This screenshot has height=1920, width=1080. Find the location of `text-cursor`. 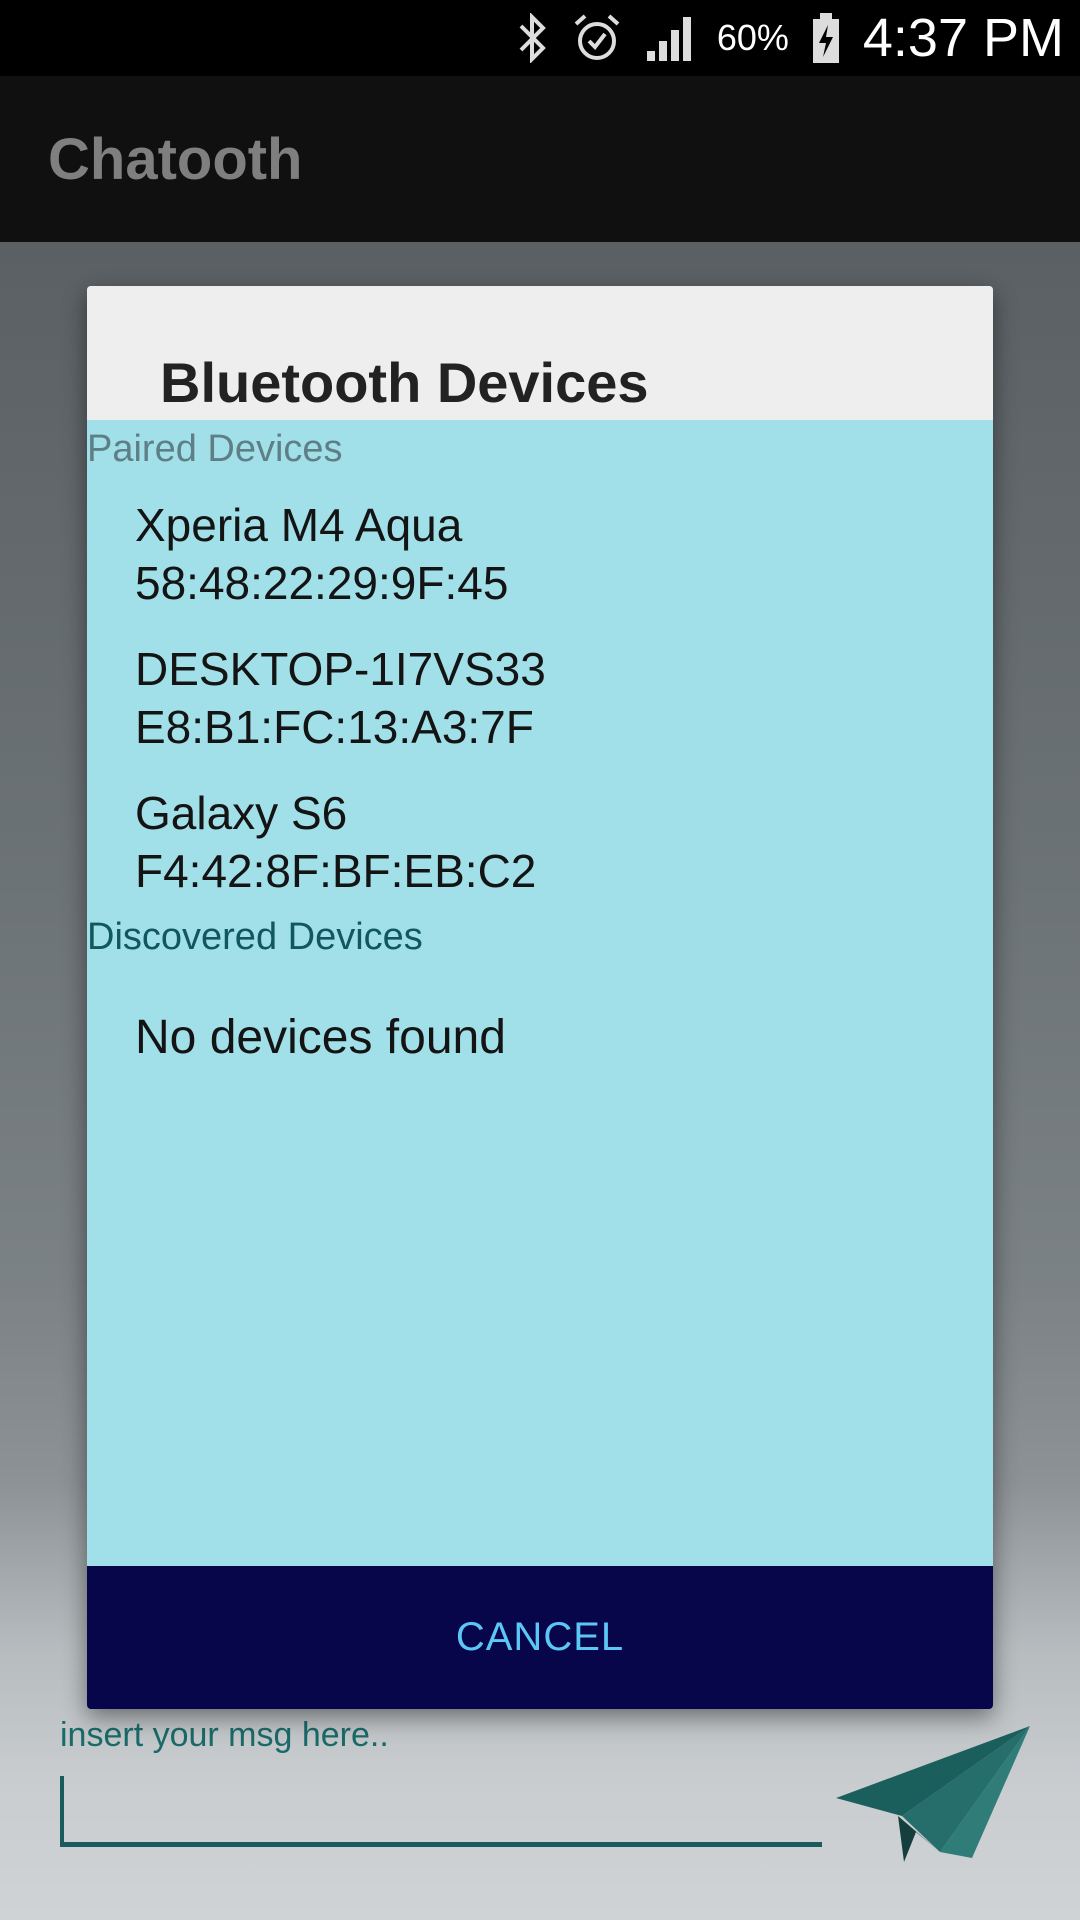

text-cursor is located at coordinates (62, 1810).